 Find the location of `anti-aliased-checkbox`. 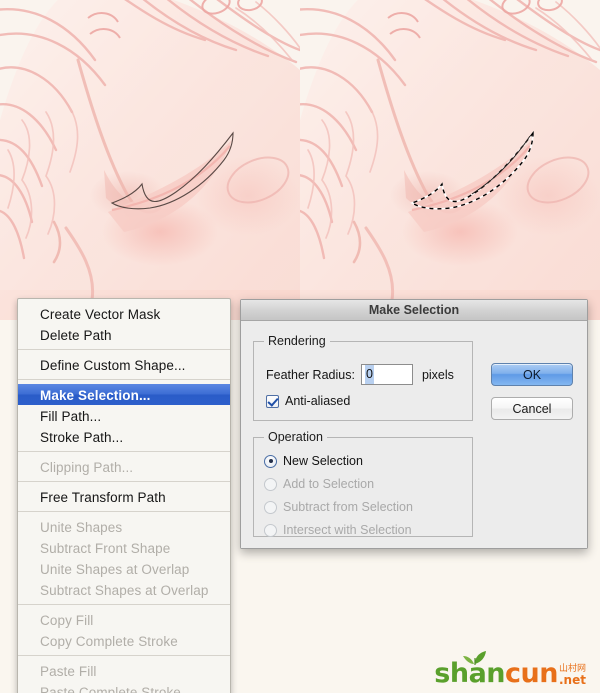

anti-aliased-checkbox is located at coordinates (272, 401).